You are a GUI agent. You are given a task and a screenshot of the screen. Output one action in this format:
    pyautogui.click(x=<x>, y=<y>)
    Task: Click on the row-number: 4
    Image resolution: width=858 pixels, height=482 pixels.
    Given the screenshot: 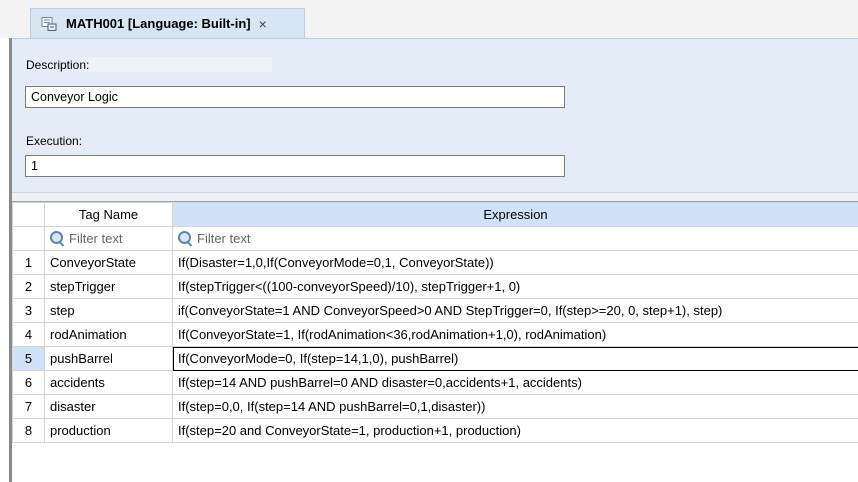 What is the action you would take?
    pyautogui.click(x=28, y=334)
    